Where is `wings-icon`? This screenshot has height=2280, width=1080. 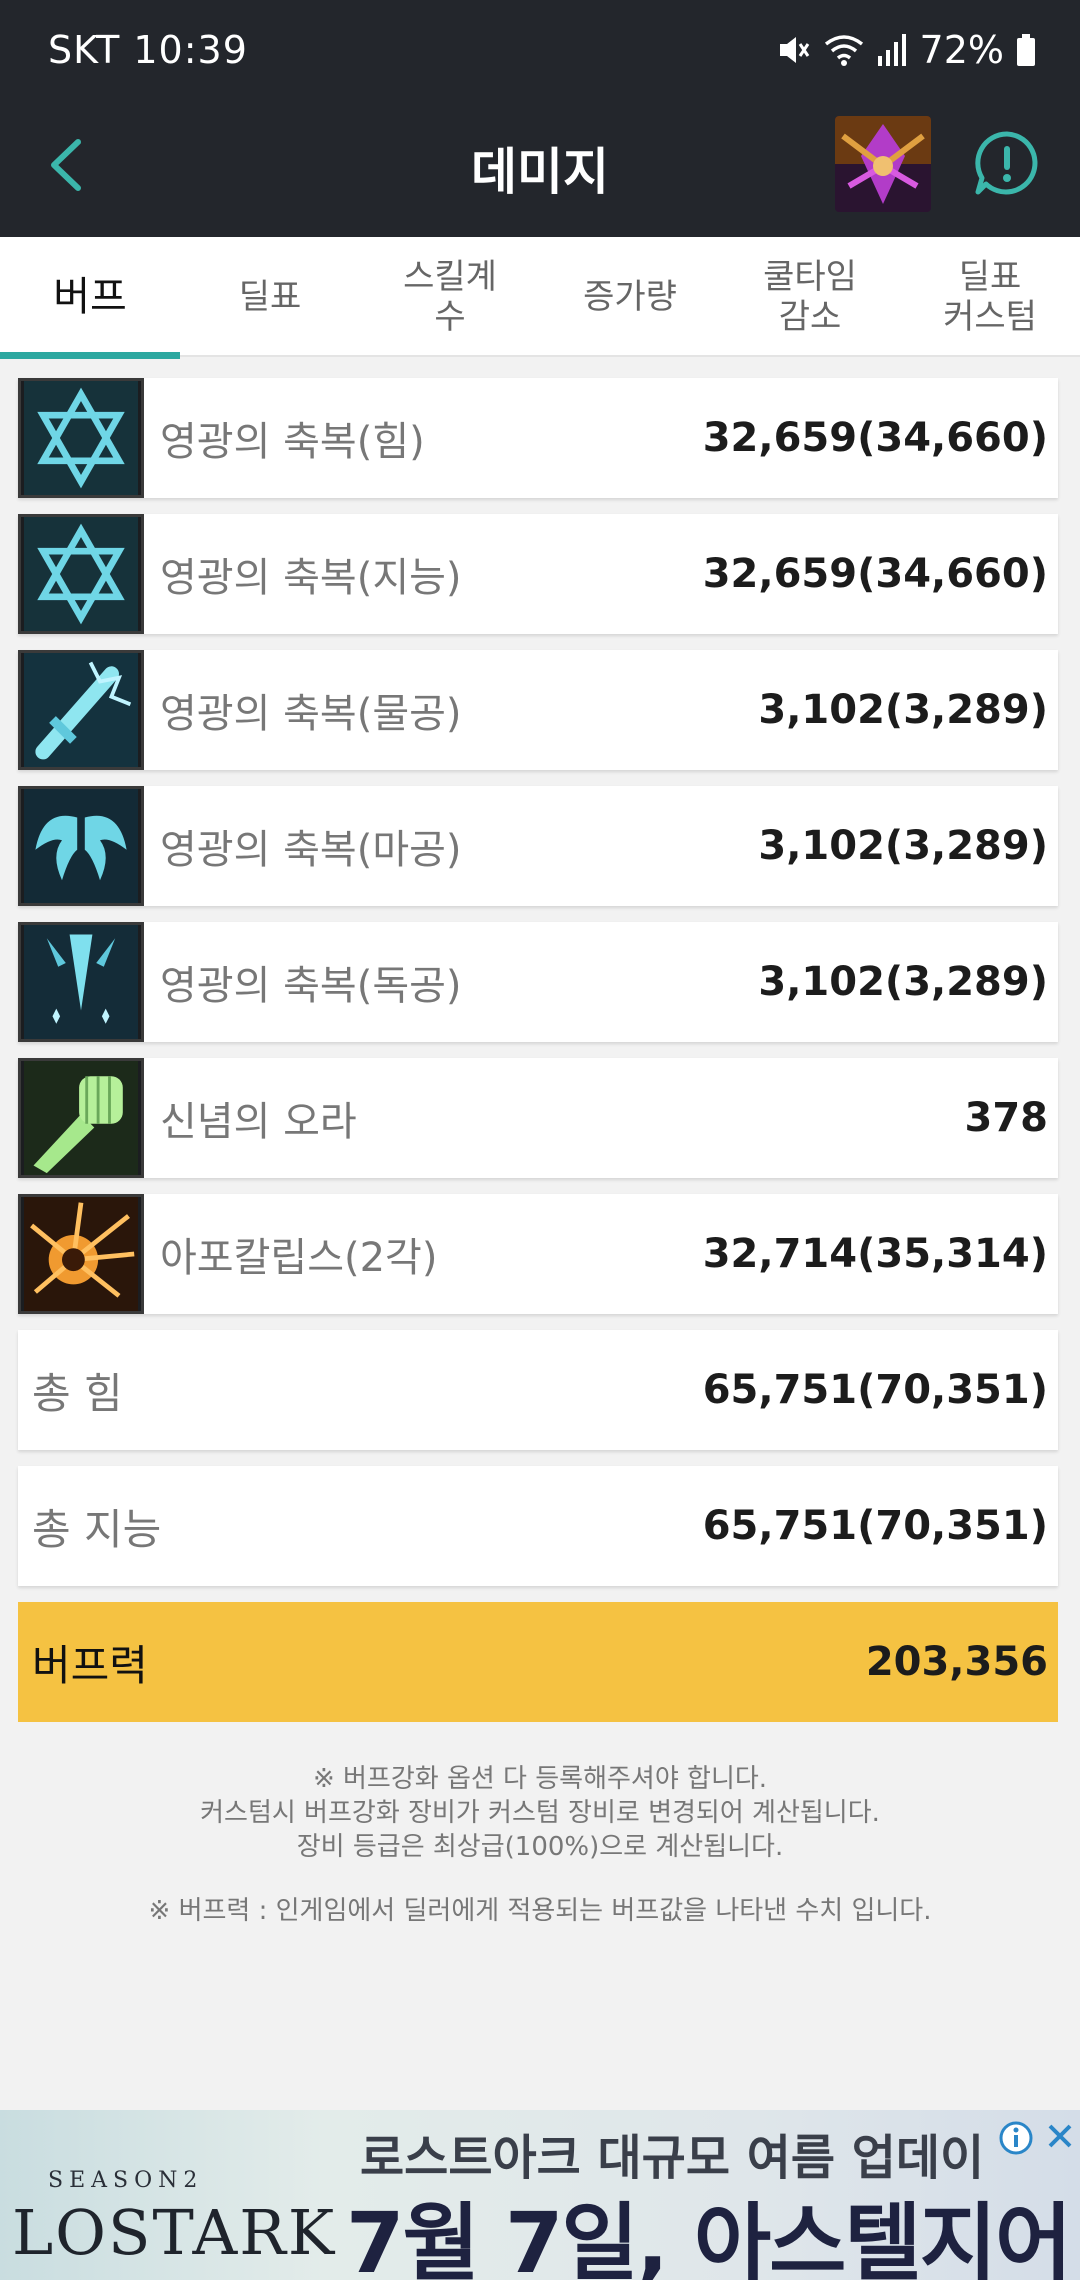 wings-icon is located at coordinates (81, 846).